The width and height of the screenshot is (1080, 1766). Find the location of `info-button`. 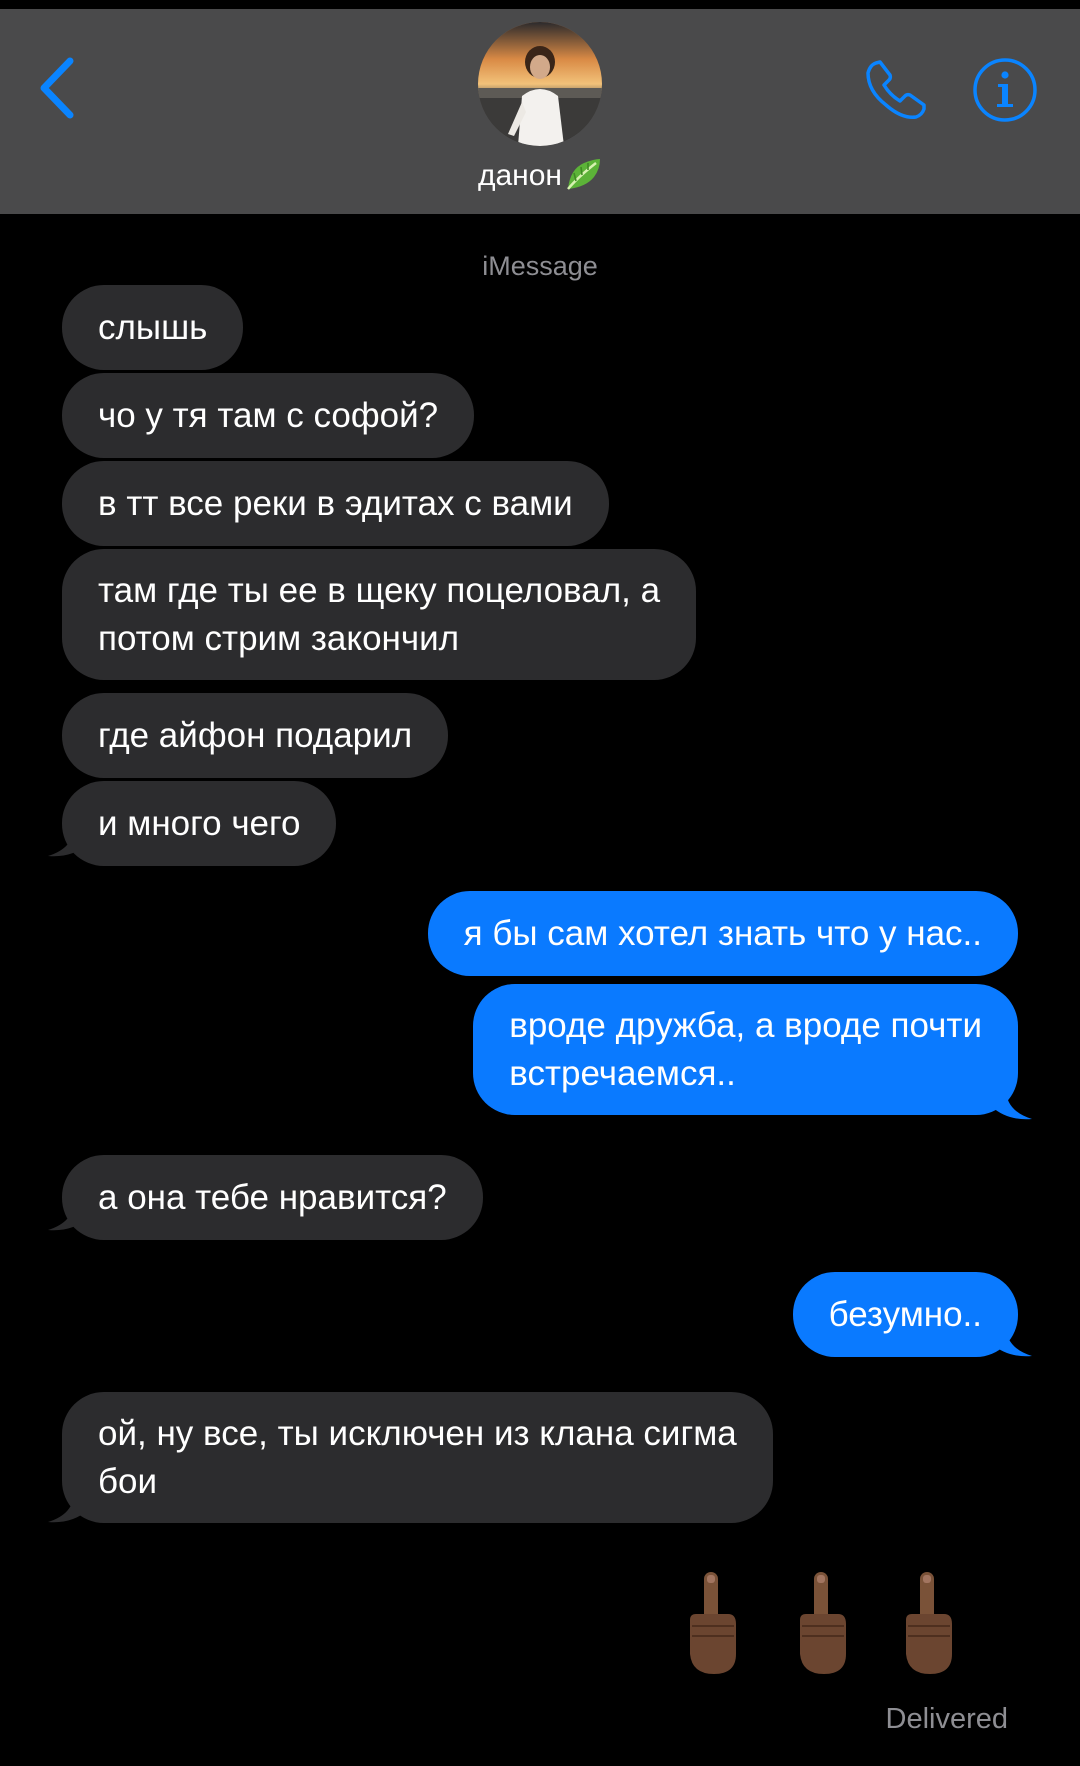

info-button is located at coordinates (1005, 90).